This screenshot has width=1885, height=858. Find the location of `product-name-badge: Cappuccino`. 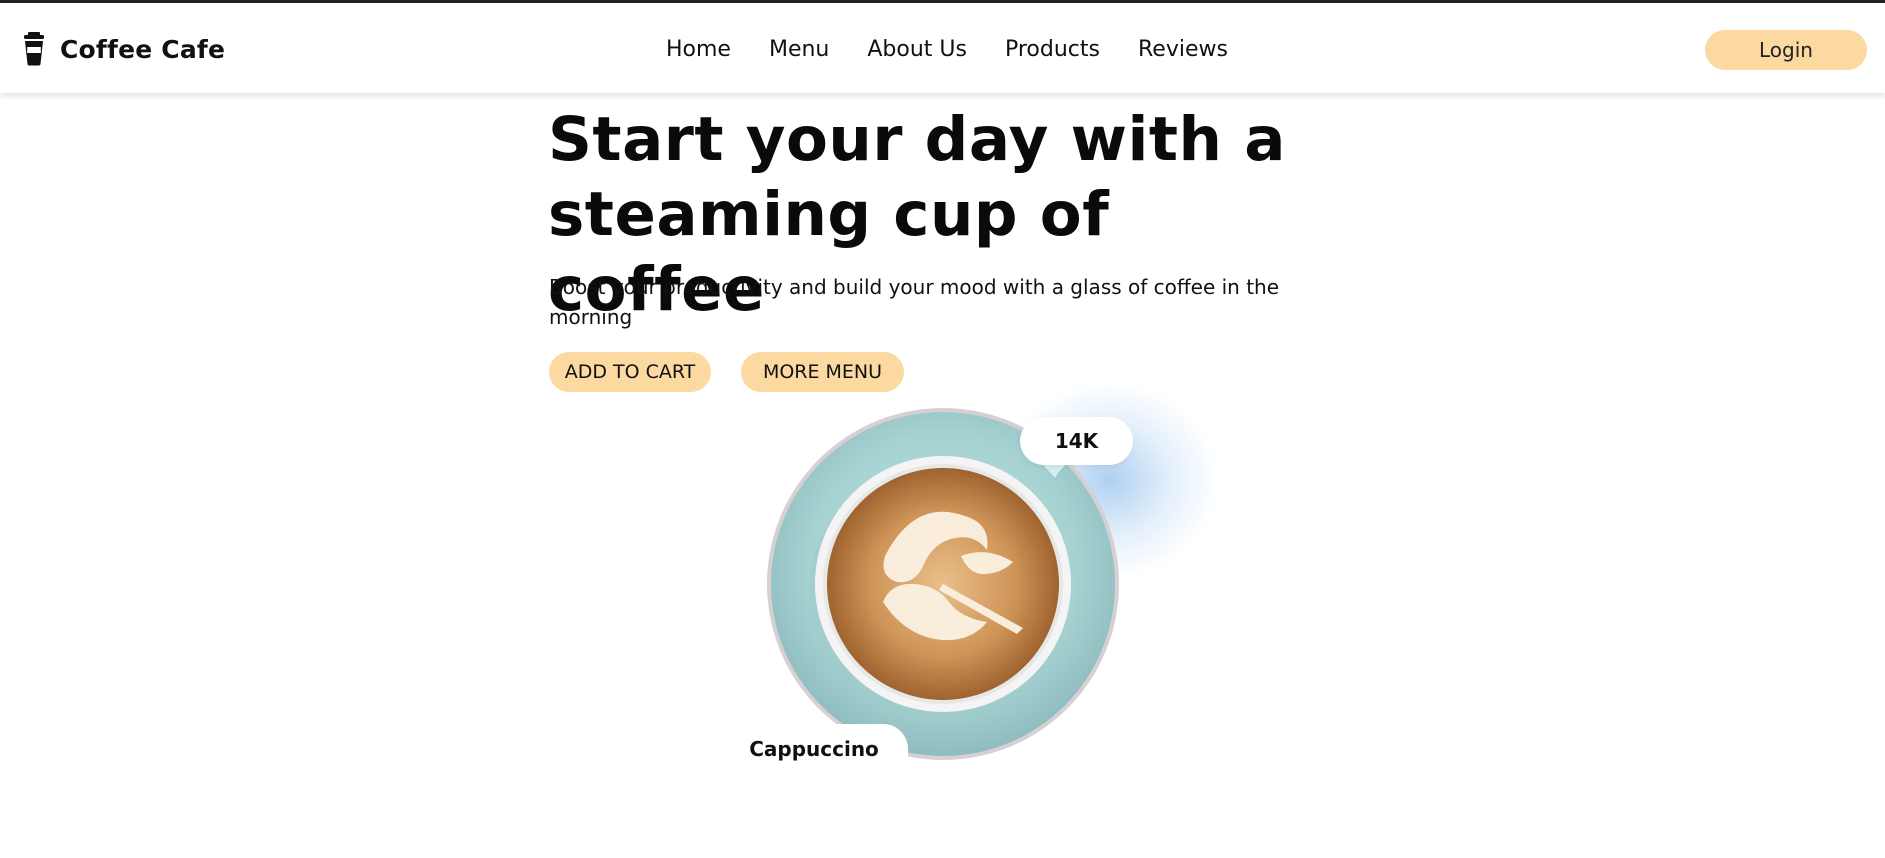

product-name-badge: Cappuccino is located at coordinates (814, 749).